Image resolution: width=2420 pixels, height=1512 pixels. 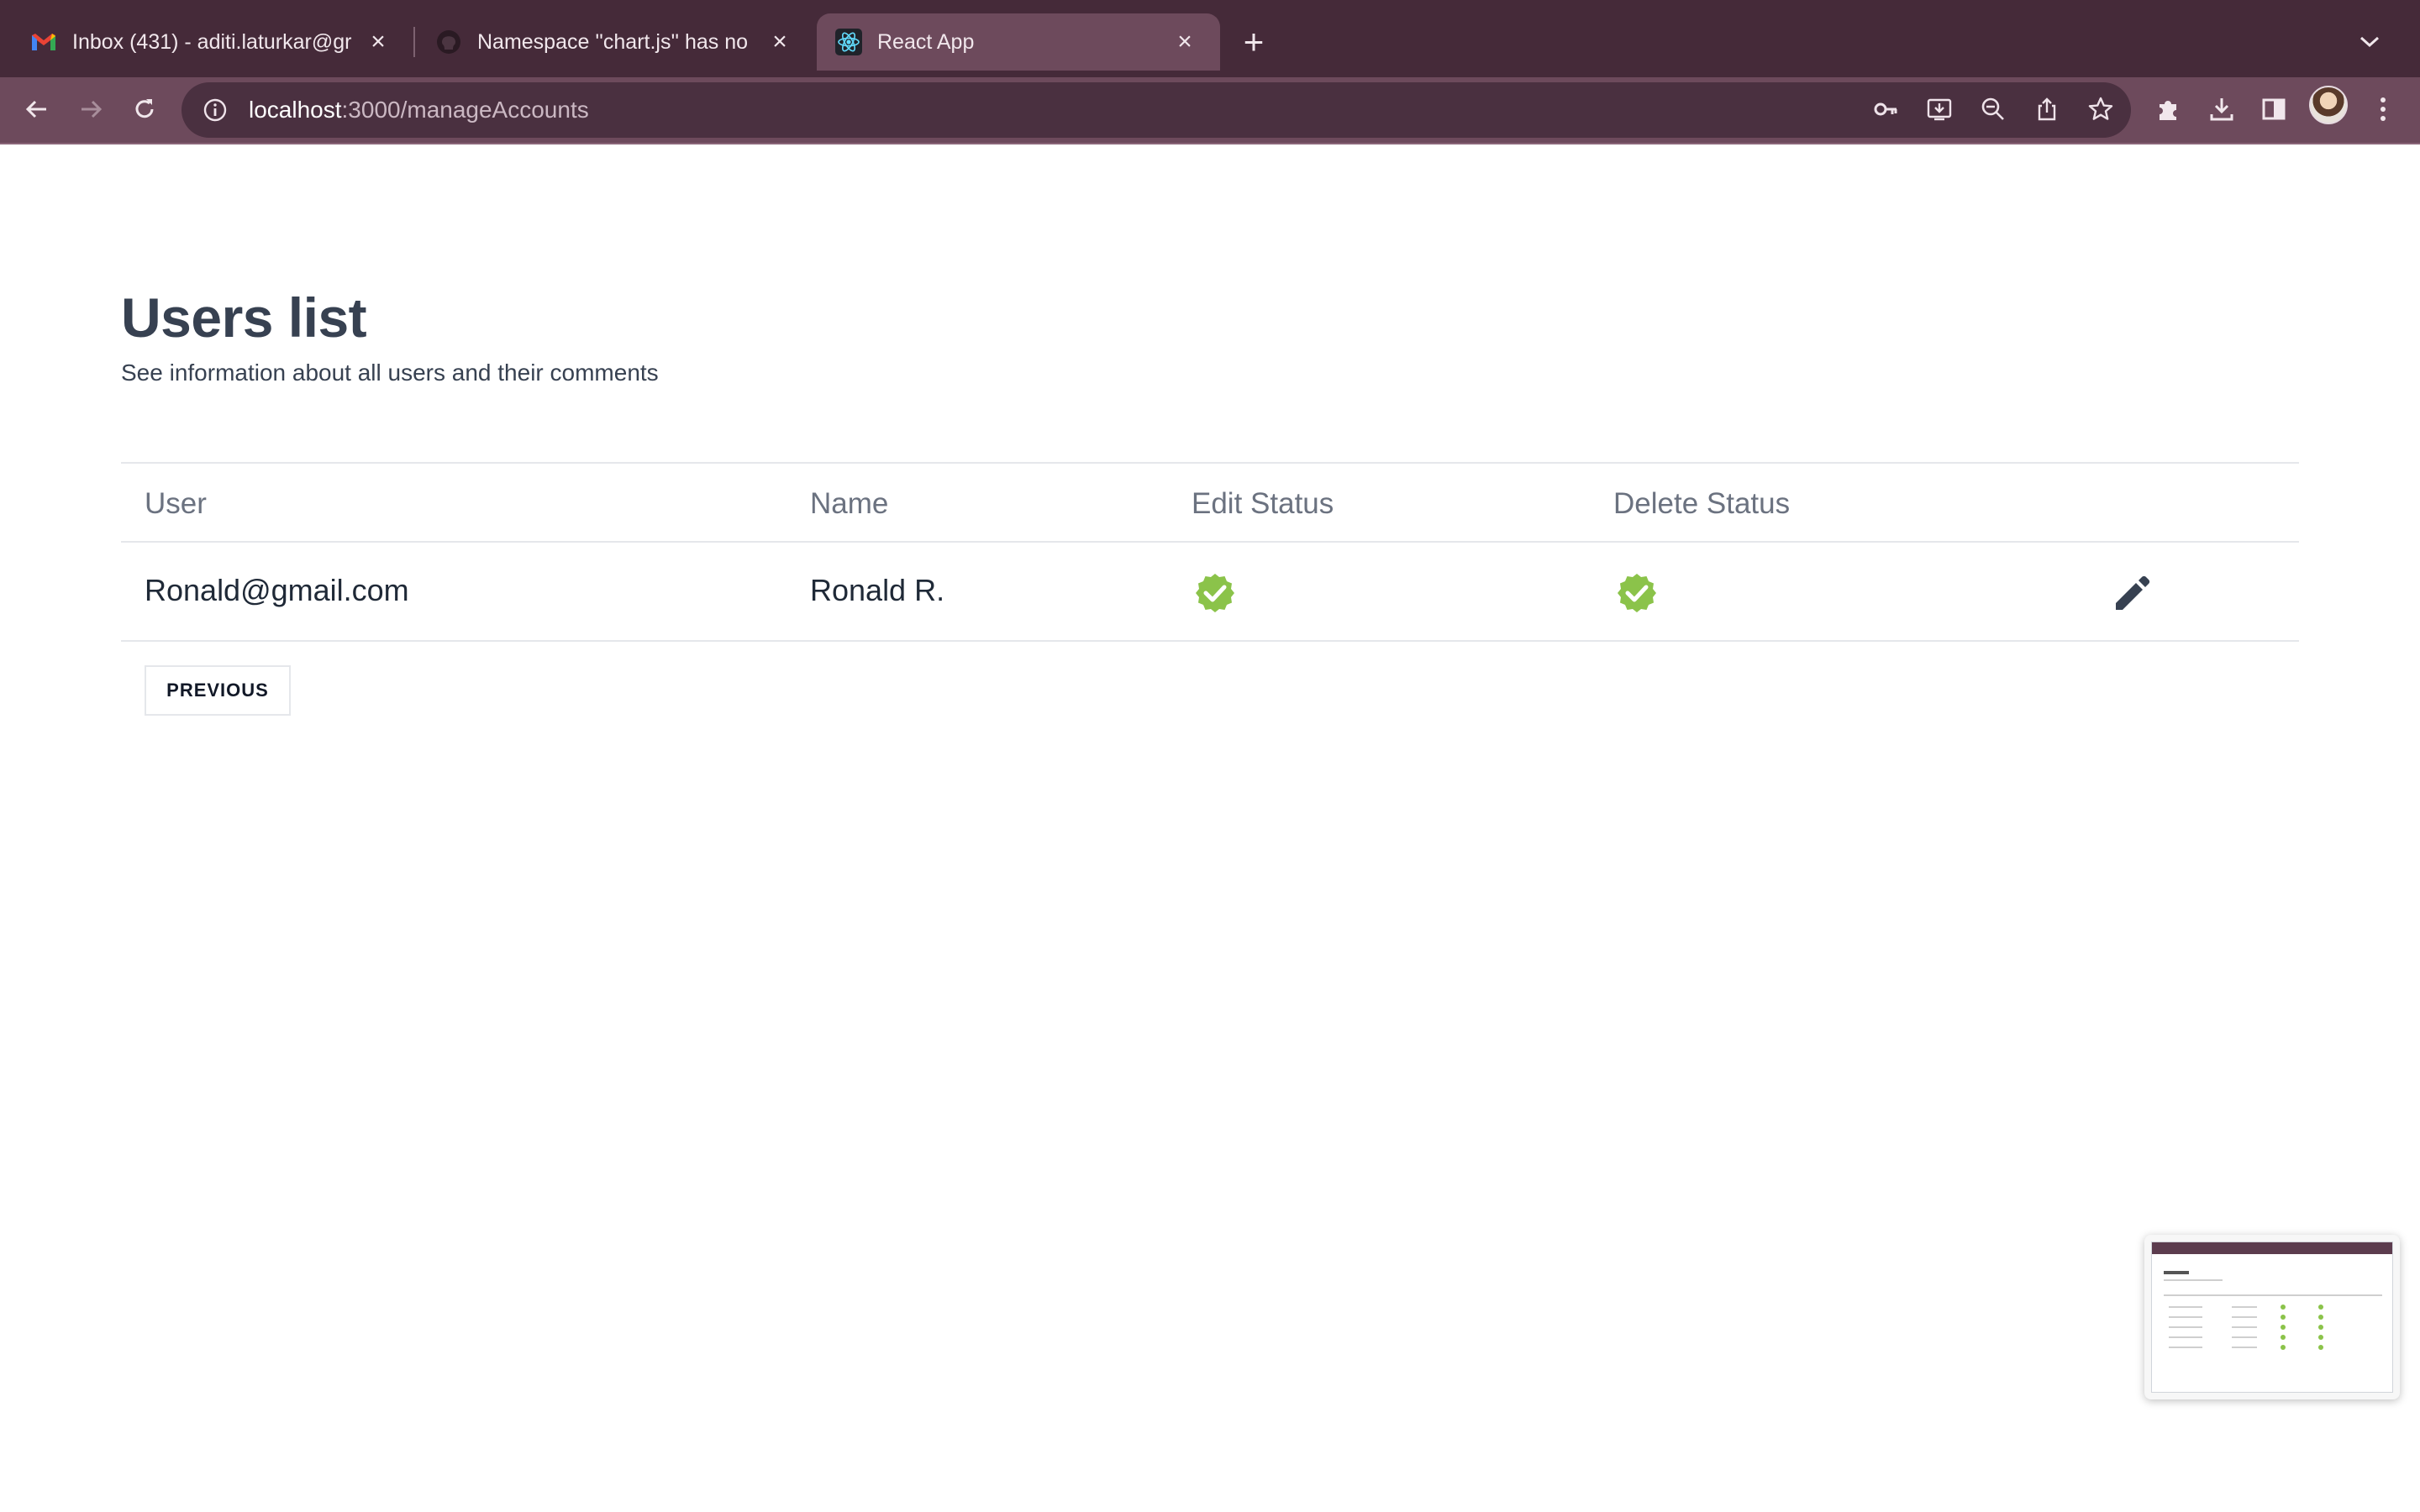 I want to click on back-arrow-icon, so click(x=37, y=109).